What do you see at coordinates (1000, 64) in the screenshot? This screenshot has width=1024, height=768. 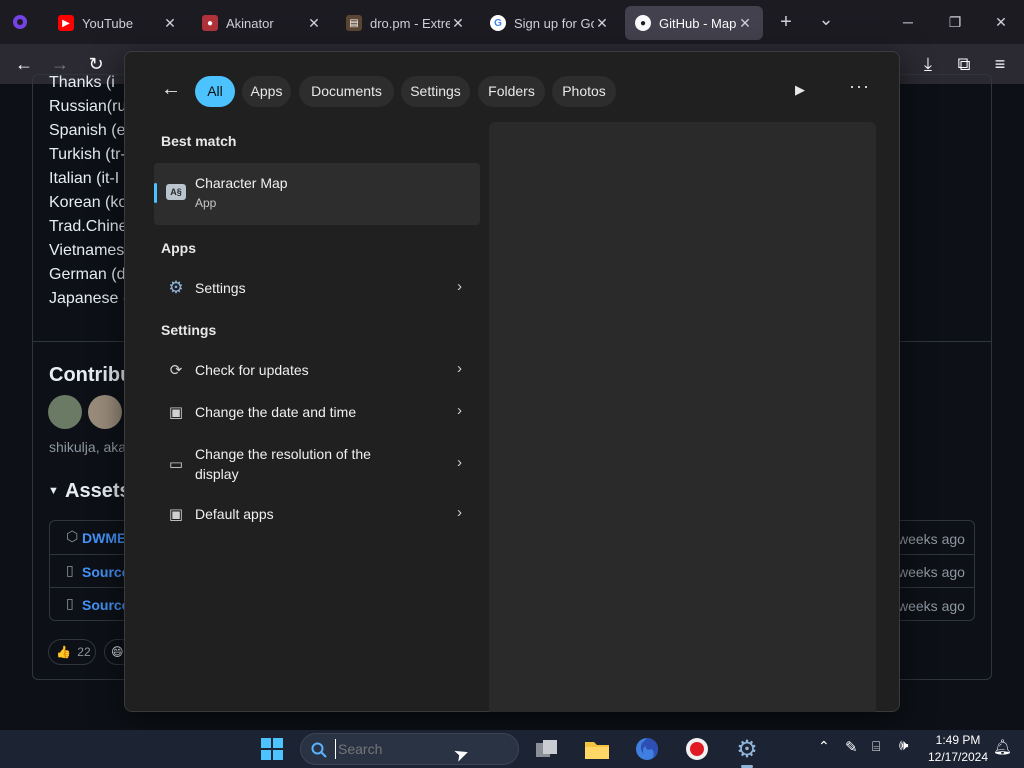 I see `menu-button: ≡` at bounding box center [1000, 64].